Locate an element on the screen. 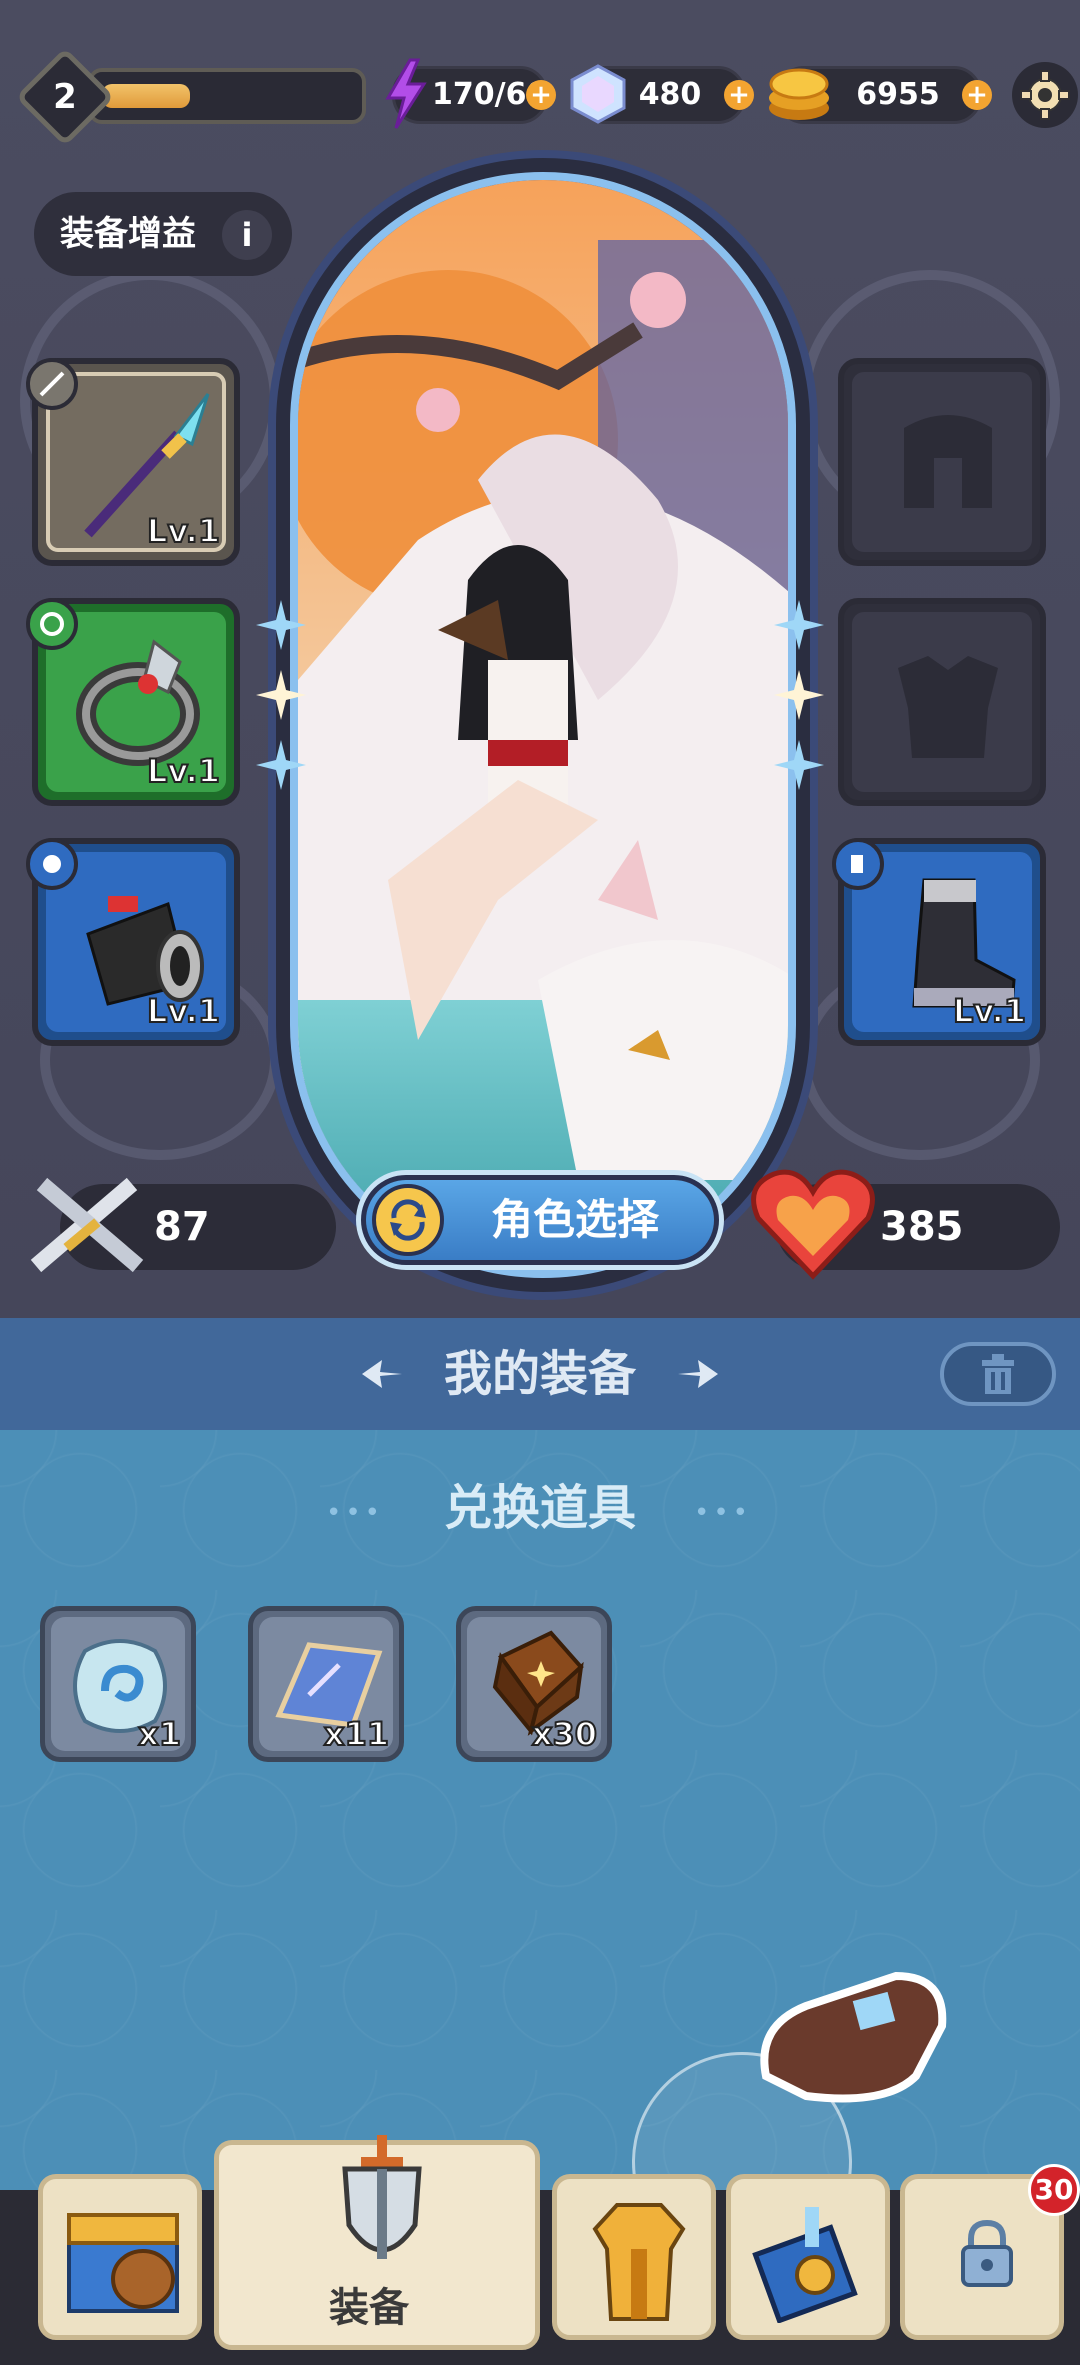  ring-tag-icon is located at coordinates (52, 624).